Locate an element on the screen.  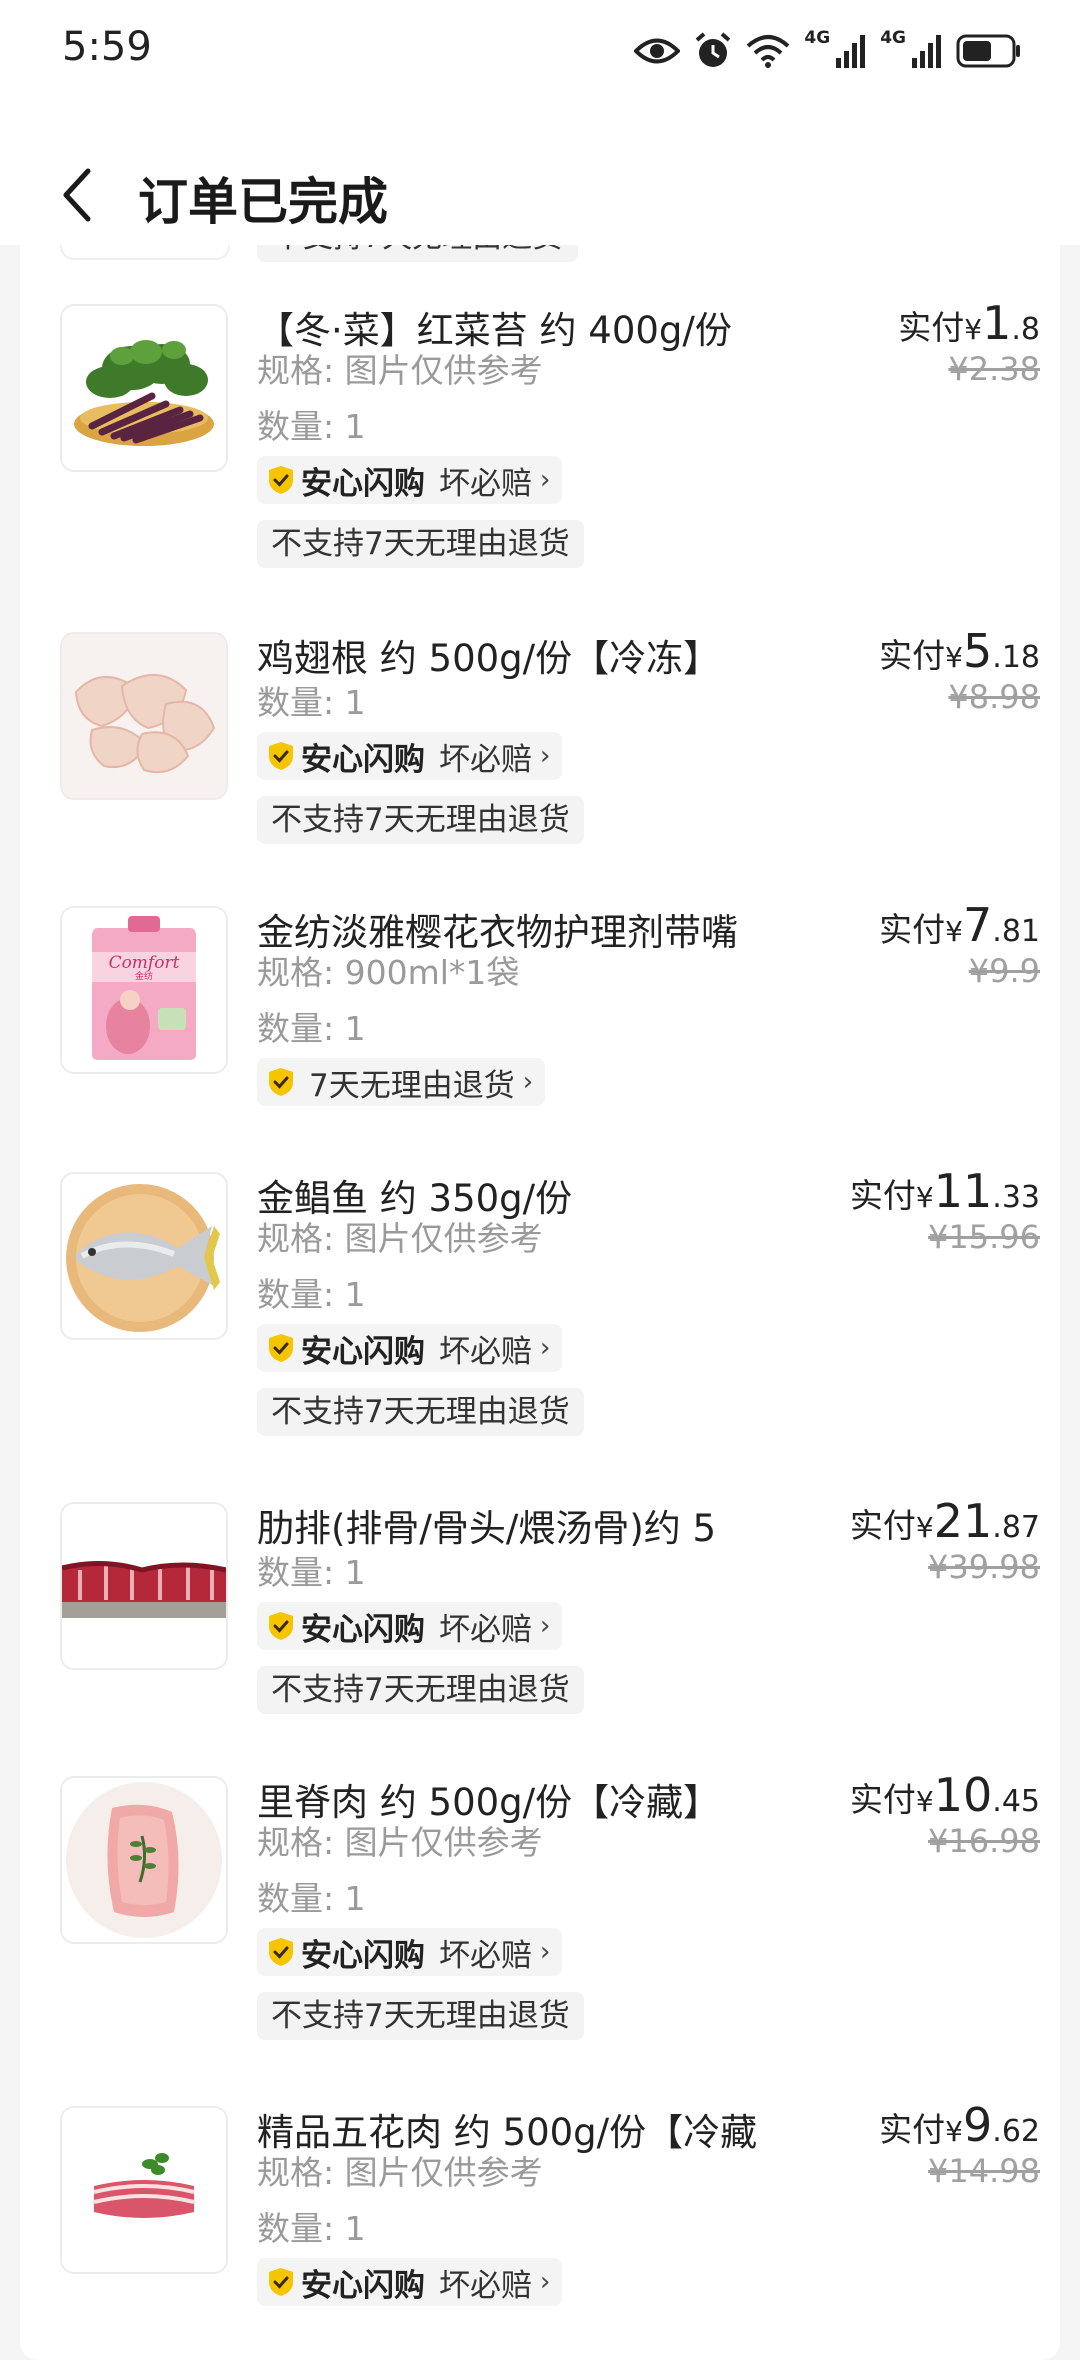
product-name: 鸡翅根 约 500g/份【冷冻】 is located at coordinates (489, 658).